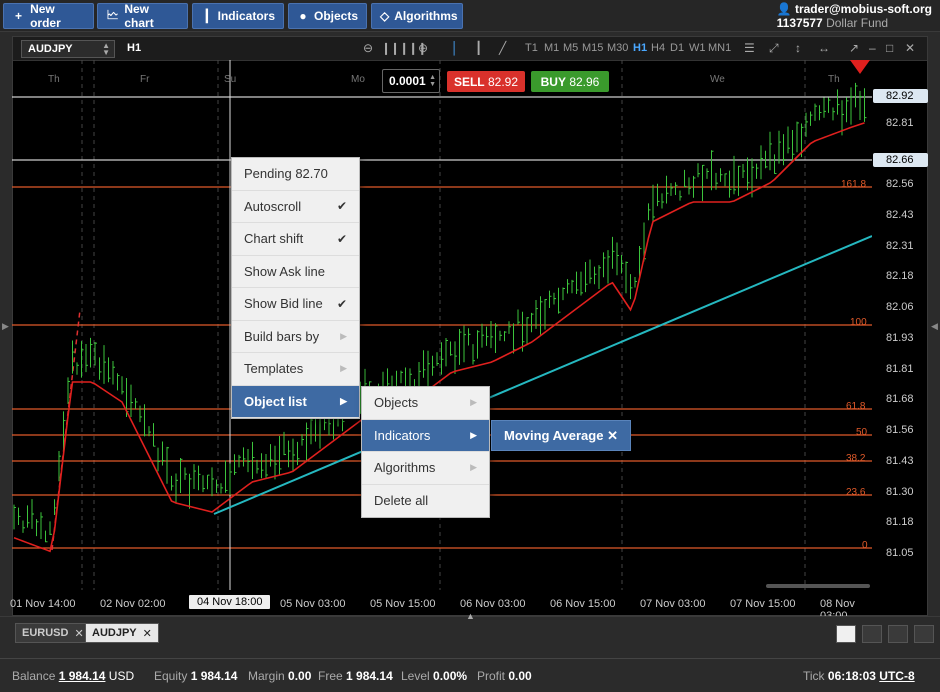 This screenshot has width=940, height=692. Describe the element at coordinates (677, 48) in the screenshot. I see `tf-d1: D1` at that location.